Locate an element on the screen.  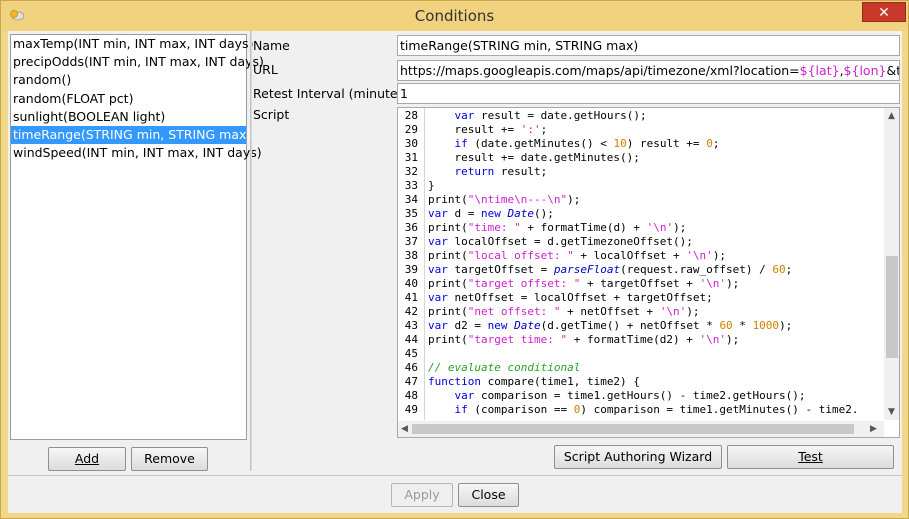
line-number: 33 is located at coordinates (411, 185).